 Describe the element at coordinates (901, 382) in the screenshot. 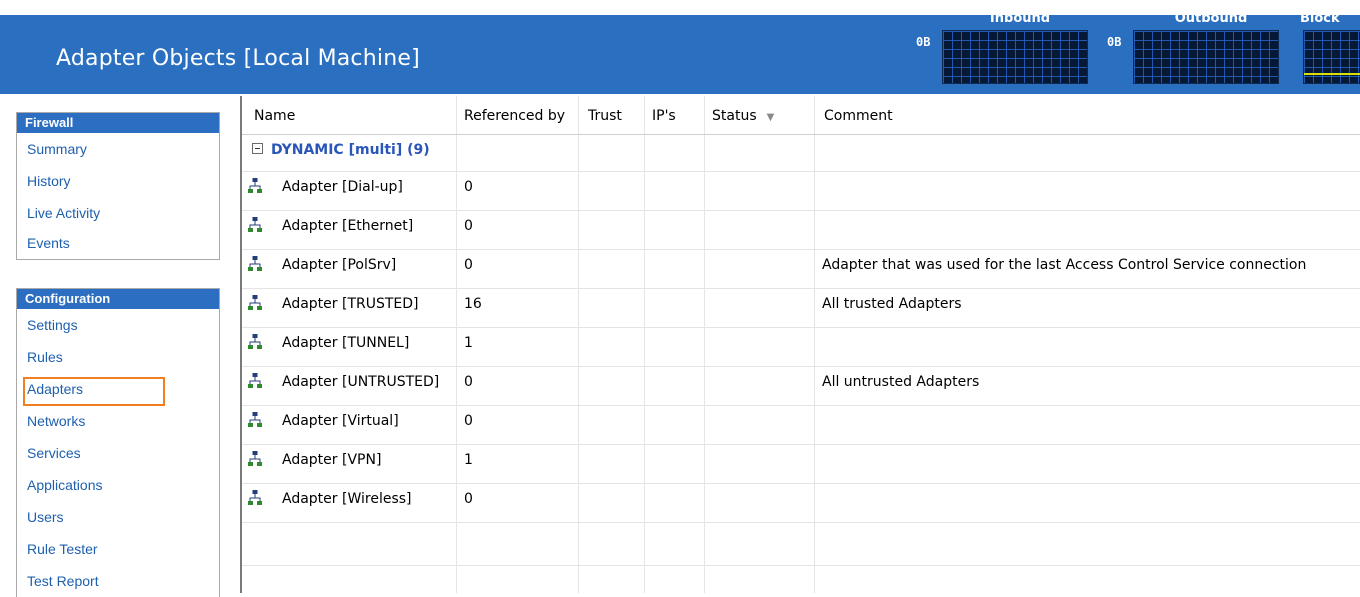

I see `cell-comment: All untrusted Adapters` at that location.